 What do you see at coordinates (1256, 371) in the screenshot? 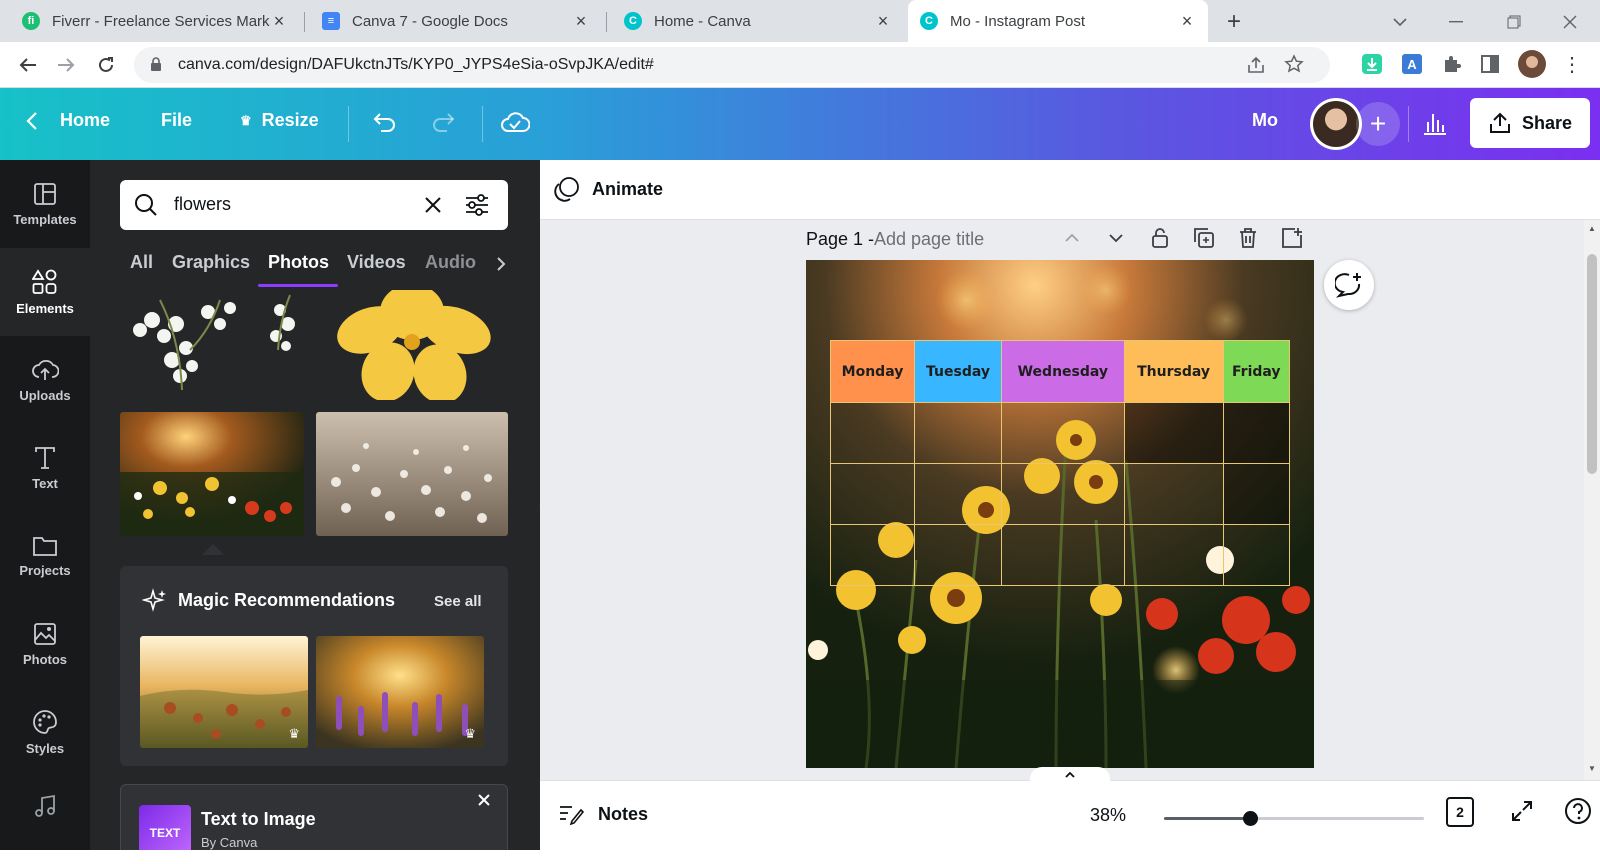
I see `day-header-friday: Friday` at bounding box center [1256, 371].